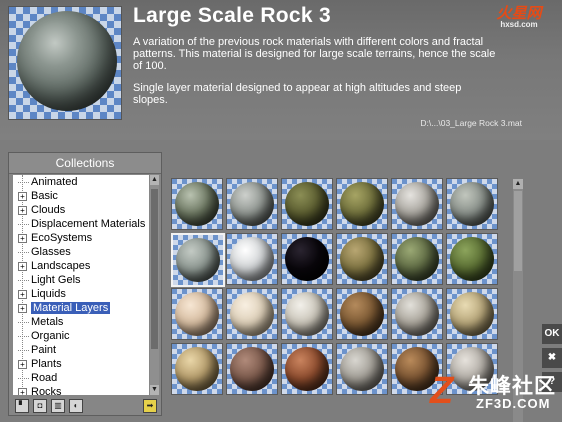 The image size is (562, 422). I want to click on green-moss-sphere-icon, so click(307, 204).